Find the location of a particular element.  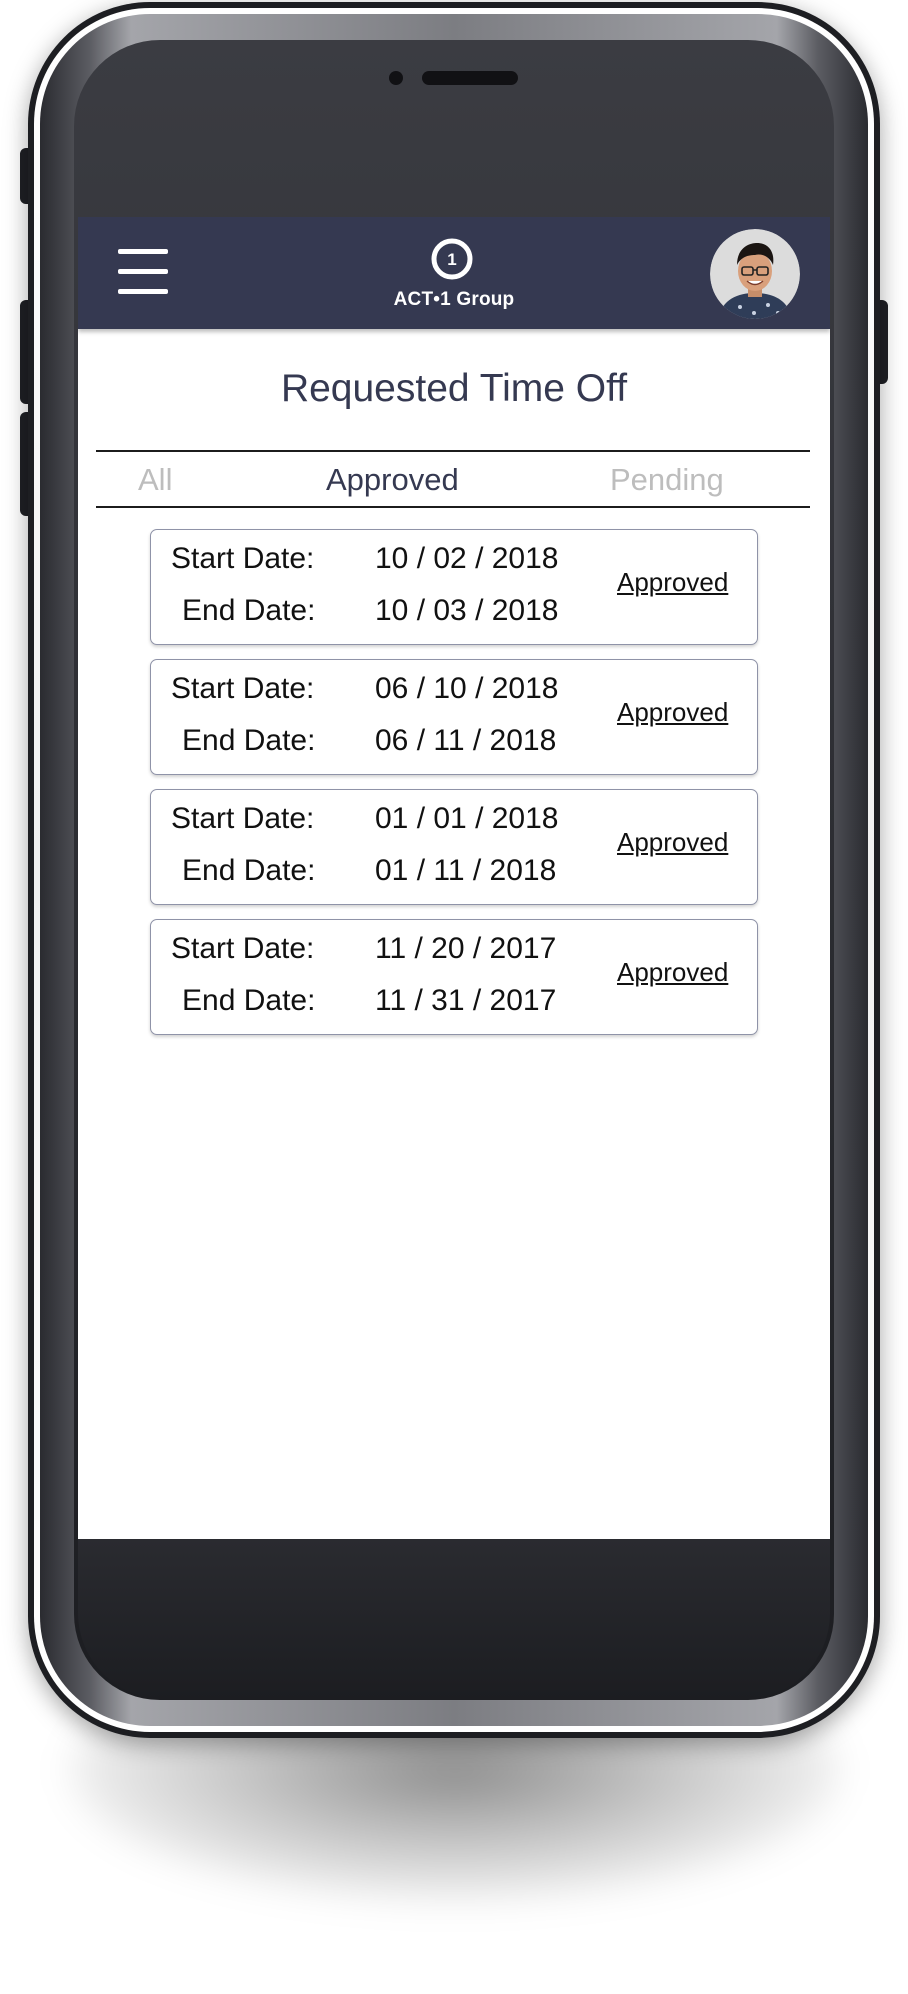

avatar-portrait-icon is located at coordinates (755, 274).